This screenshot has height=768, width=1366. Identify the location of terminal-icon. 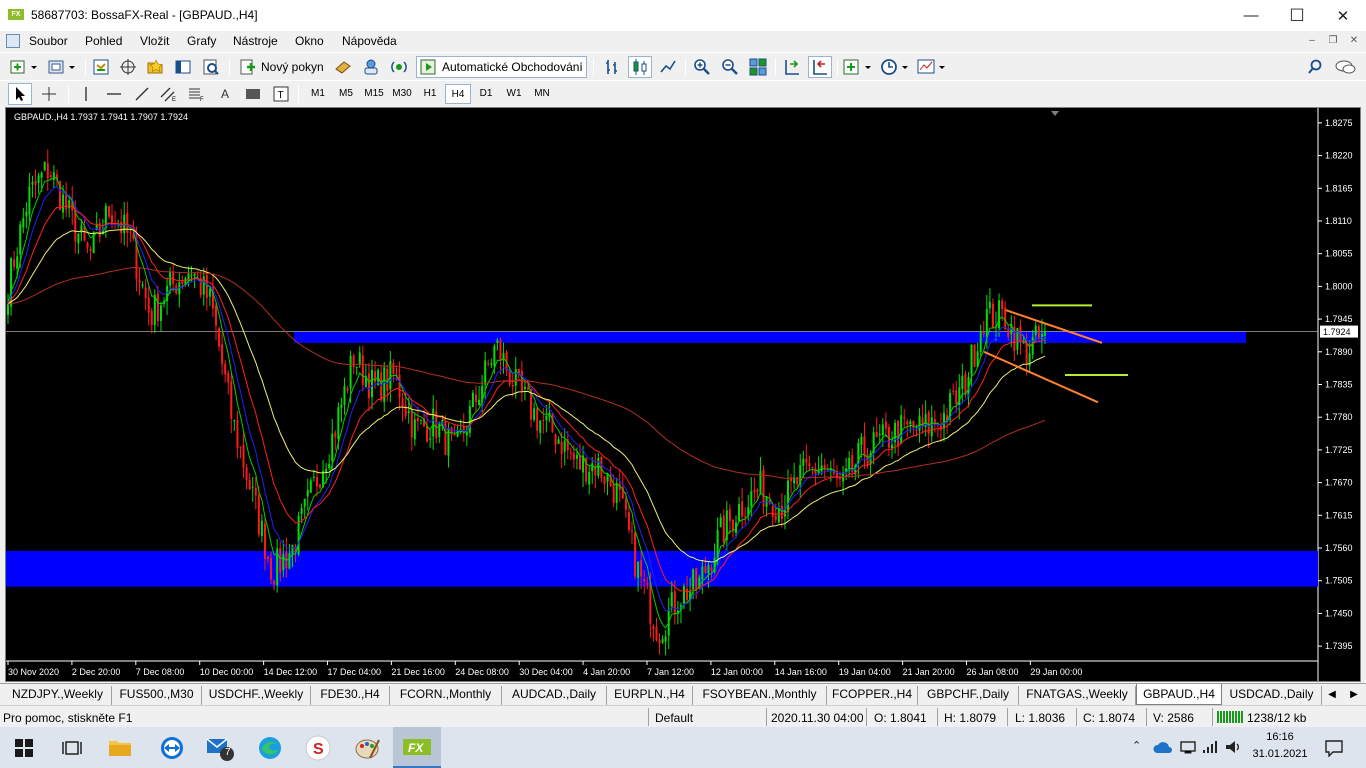
(183, 67).